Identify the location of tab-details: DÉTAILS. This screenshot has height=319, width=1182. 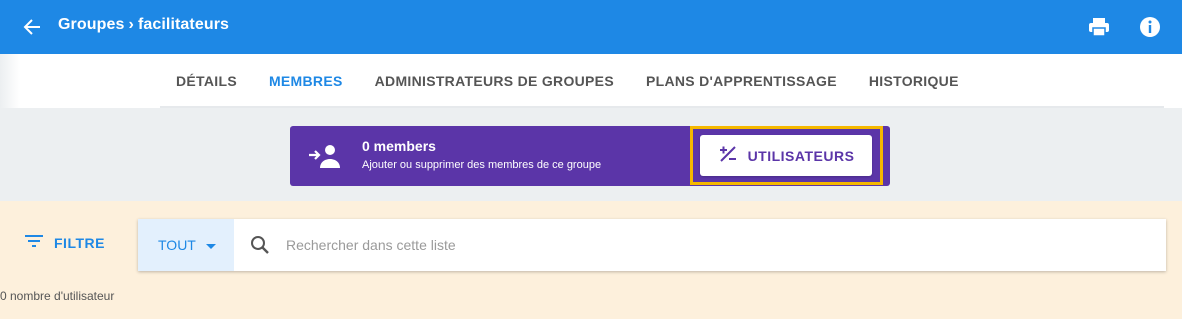
(206, 81).